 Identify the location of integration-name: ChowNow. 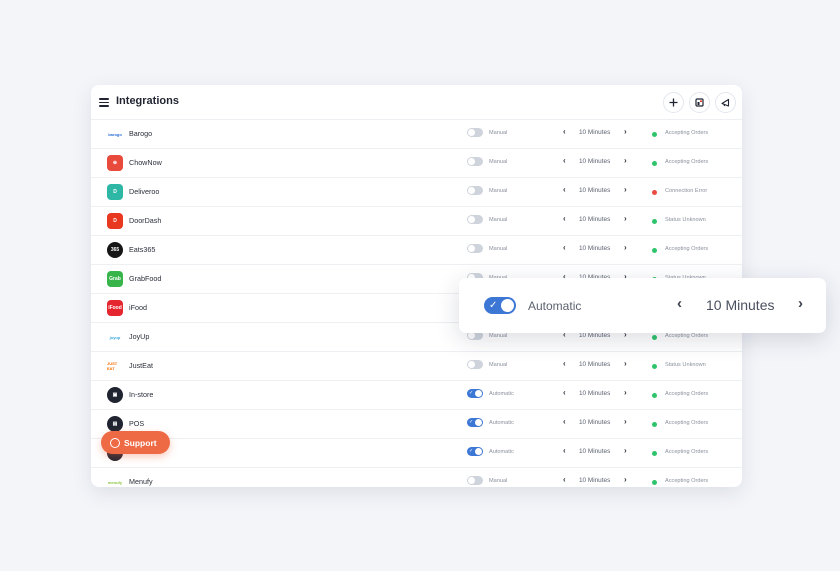
(145, 162).